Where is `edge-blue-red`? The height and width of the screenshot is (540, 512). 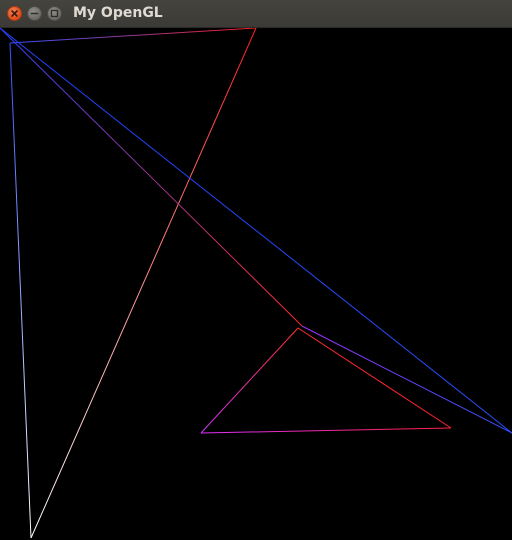 edge-blue-red is located at coordinates (133, 36).